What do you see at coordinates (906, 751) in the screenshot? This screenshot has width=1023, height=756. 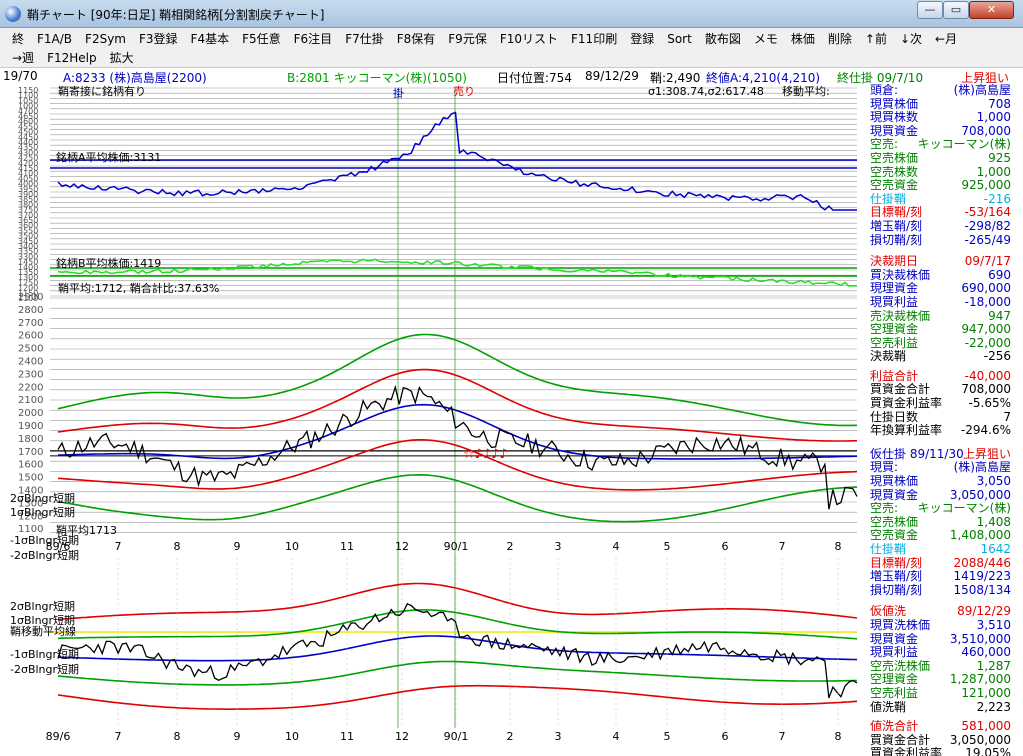 I see `panel6-row-label: 買資金利益率` at bounding box center [906, 751].